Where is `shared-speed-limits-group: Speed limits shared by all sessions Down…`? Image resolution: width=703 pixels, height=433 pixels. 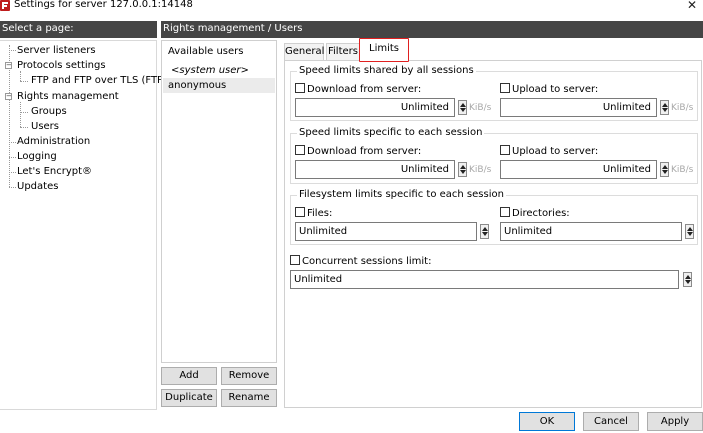 shared-speed-limits-group: Speed limits shared by all sessions Down… is located at coordinates (494, 93).